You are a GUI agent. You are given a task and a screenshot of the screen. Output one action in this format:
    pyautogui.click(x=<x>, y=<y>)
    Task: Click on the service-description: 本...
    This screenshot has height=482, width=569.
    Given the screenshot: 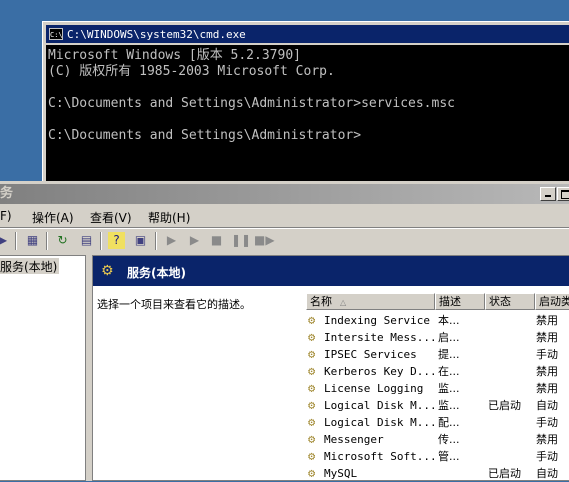 What is the action you would take?
    pyautogui.click(x=449, y=320)
    